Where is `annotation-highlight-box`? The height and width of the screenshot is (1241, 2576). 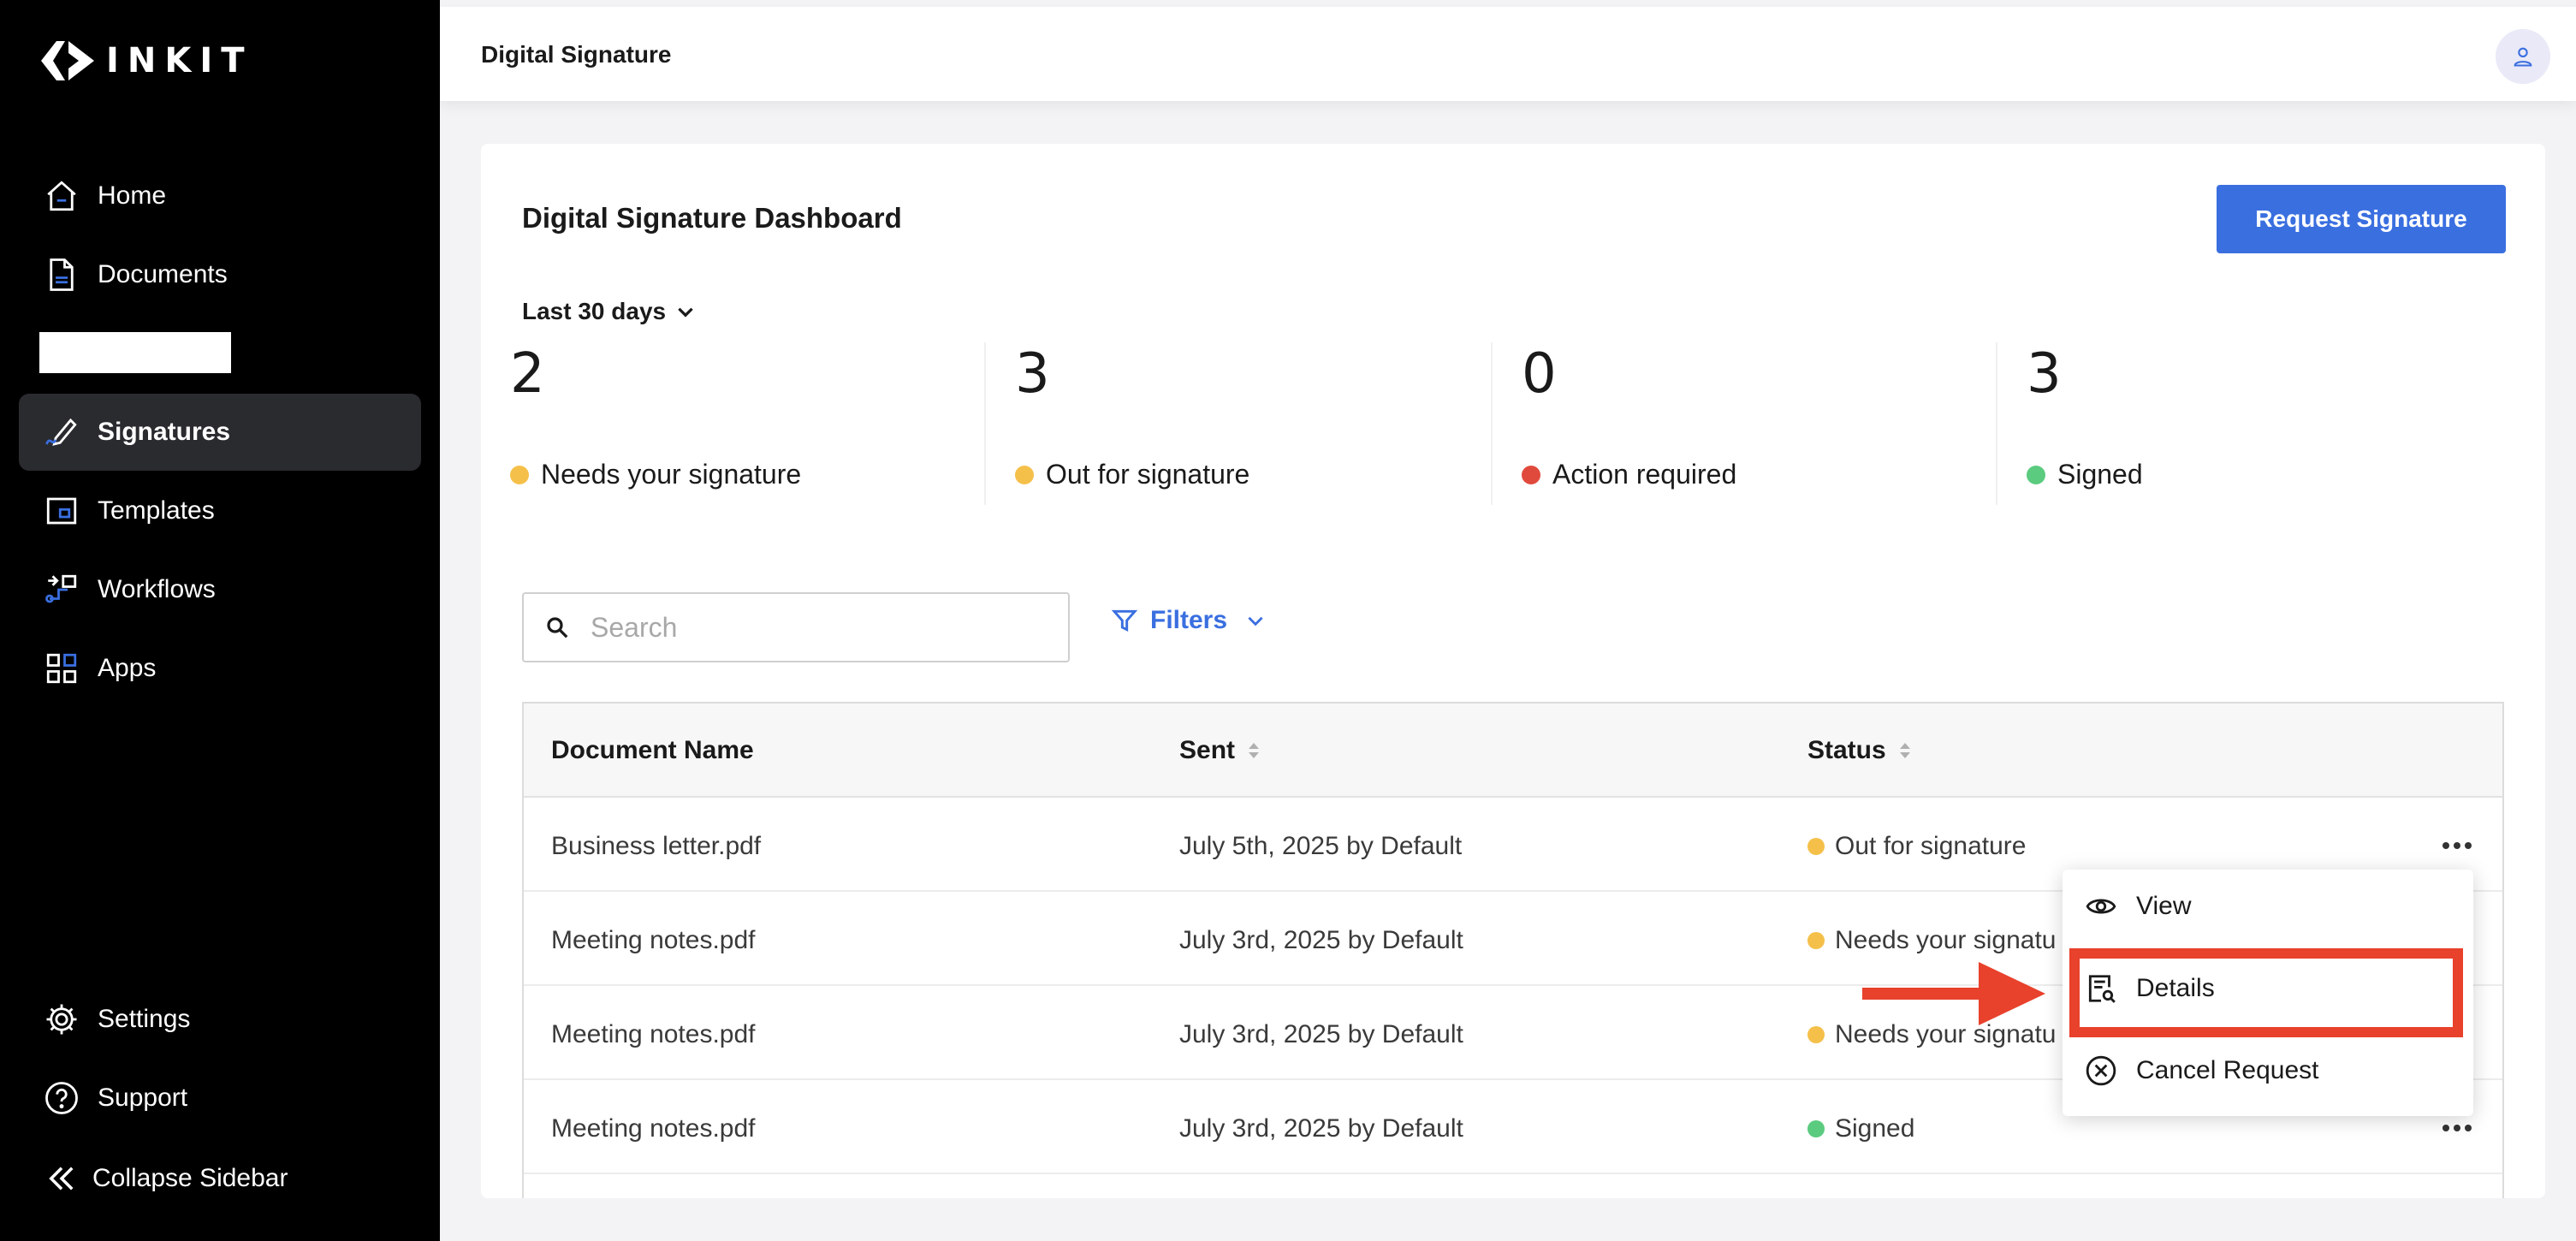 annotation-highlight-box is located at coordinates (2266, 992).